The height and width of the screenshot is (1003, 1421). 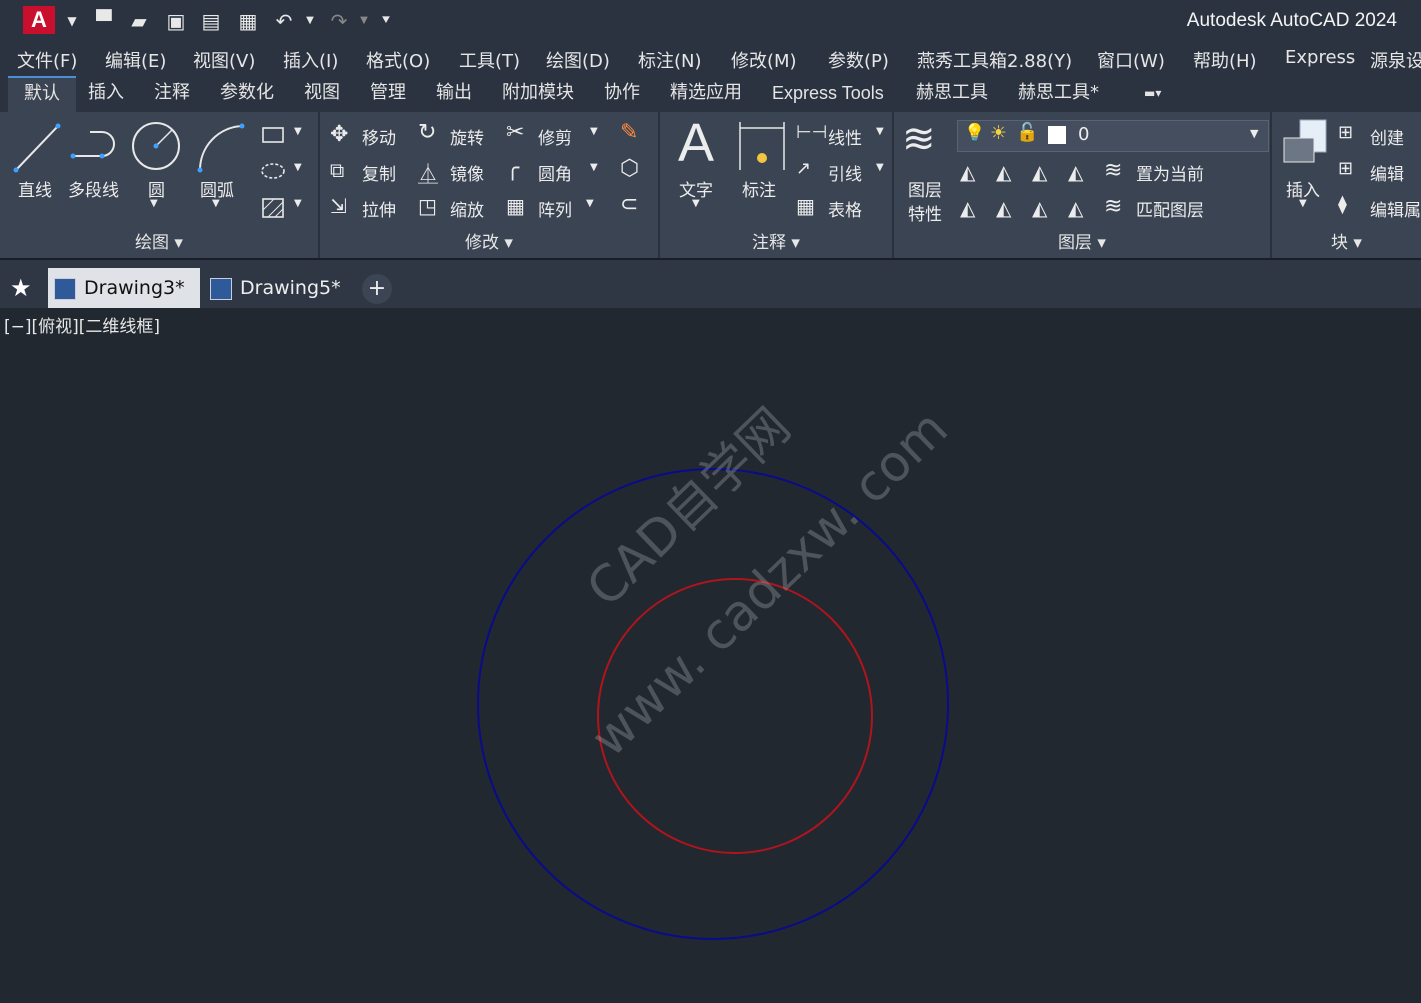 What do you see at coordinates (216, 203) in the screenshot?
I see `arc-dropdown-icon: ▼` at bounding box center [216, 203].